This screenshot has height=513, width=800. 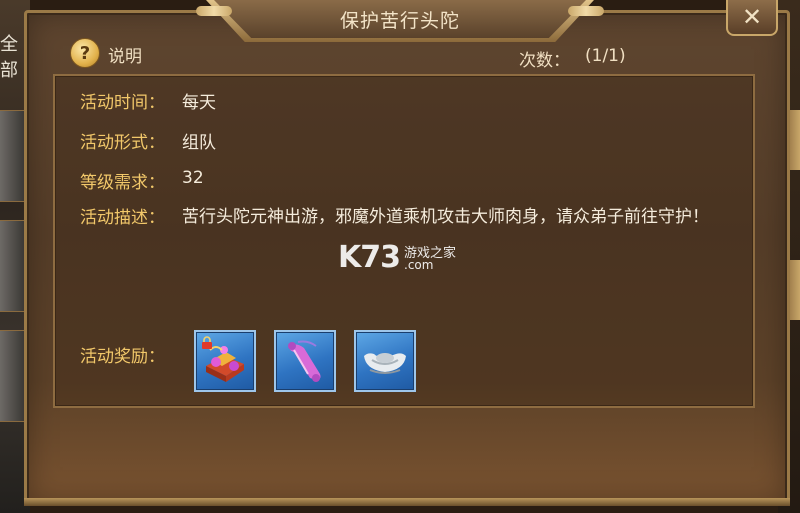 I want to click on reward-item-scroll, so click(x=305, y=361).